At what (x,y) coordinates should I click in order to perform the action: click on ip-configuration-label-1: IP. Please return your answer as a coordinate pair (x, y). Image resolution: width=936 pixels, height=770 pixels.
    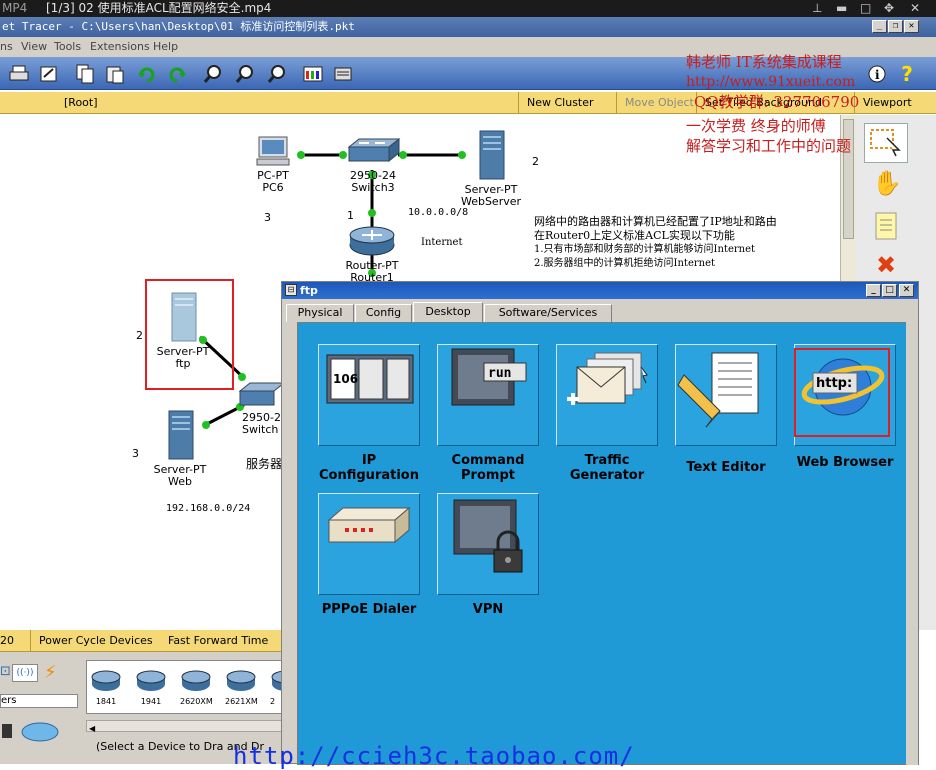
    Looking at the image, I should click on (369, 460).